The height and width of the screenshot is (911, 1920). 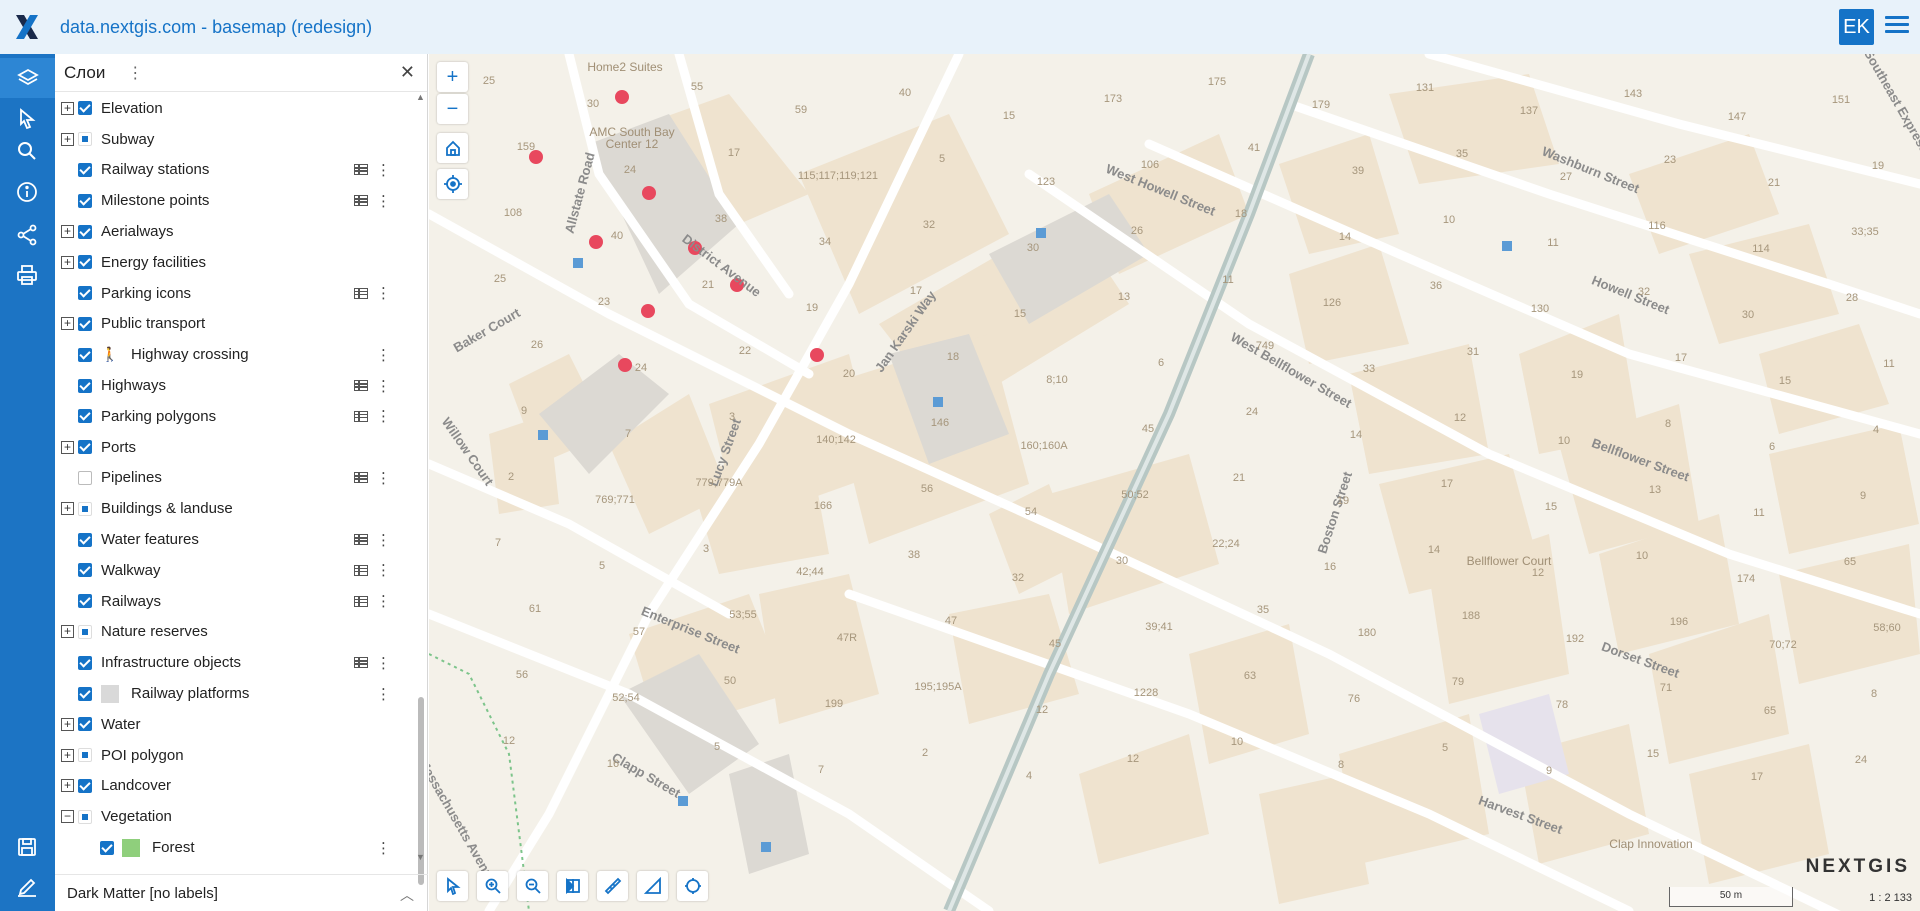 What do you see at coordinates (237, 447) in the screenshot?
I see `layer-row: + Ports` at bounding box center [237, 447].